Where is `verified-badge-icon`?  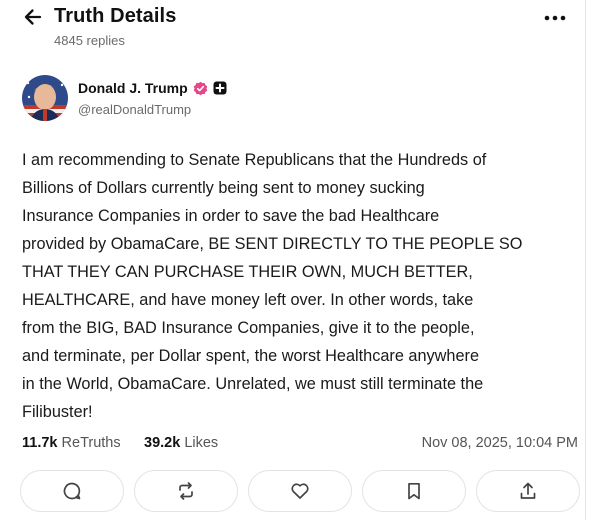
verified-badge-icon is located at coordinates (200, 88).